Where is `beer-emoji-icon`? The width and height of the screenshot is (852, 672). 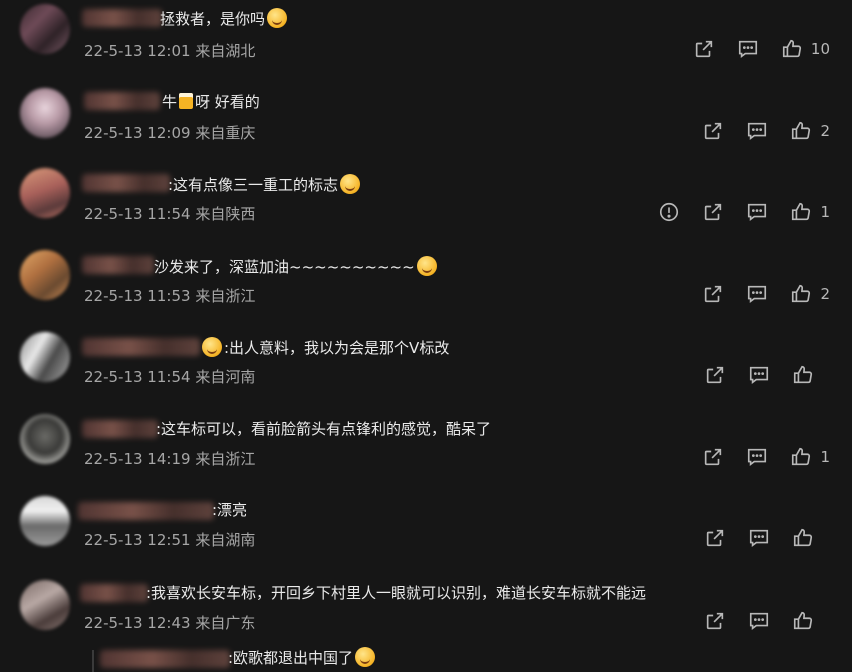
beer-emoji-icon is located at coordinates (186, 101).